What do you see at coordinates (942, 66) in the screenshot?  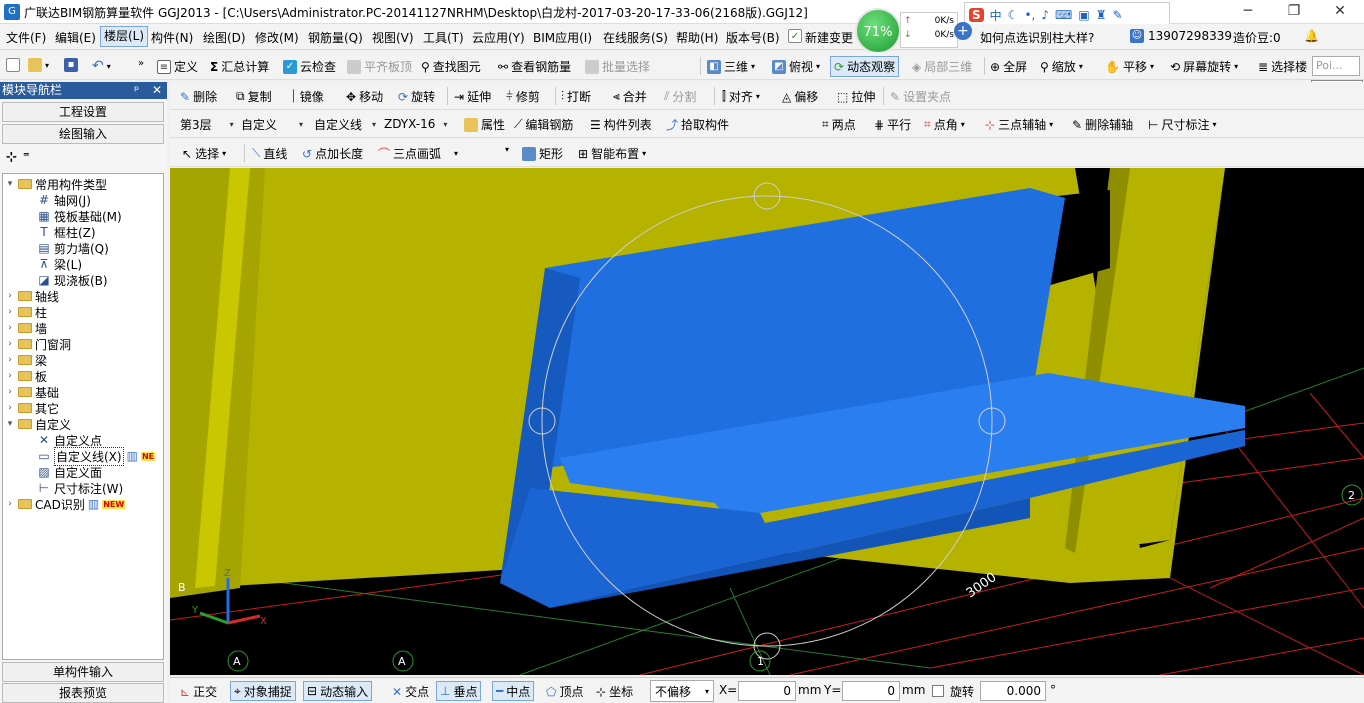 I see `local-3d-button: ◈ 局部三维` at bounding box center [942, 66].